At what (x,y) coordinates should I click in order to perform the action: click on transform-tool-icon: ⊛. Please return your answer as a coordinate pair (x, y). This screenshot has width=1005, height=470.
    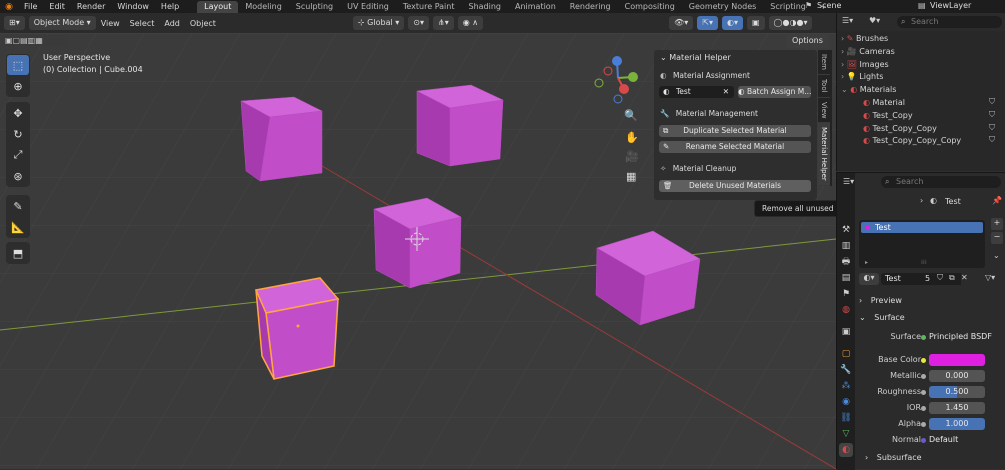
    Looking at the image, I should click on (18, 176).